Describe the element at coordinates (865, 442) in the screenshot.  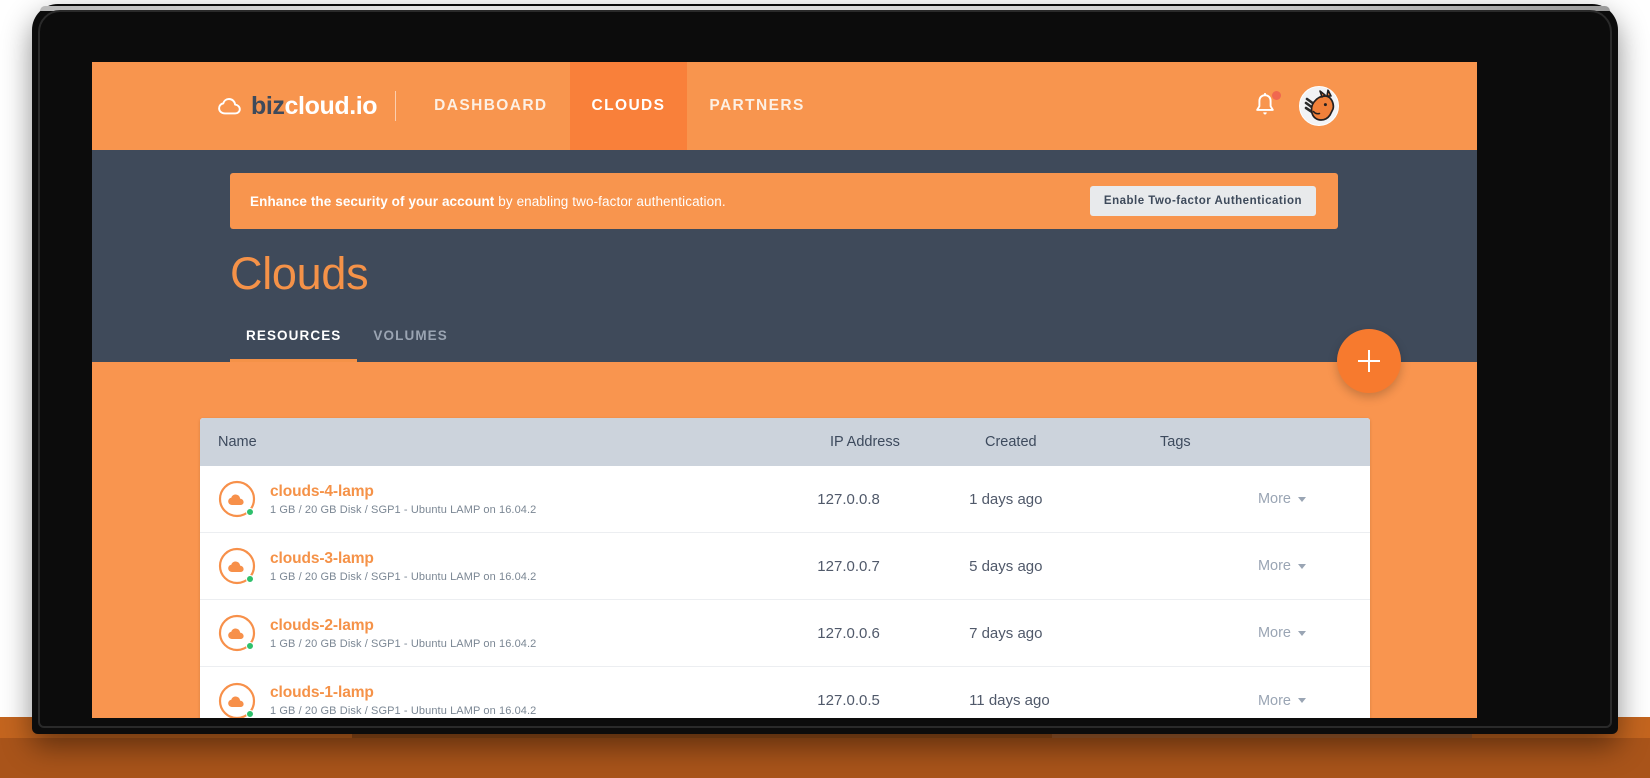
I see `column-header-ip: IP Address` at that location.